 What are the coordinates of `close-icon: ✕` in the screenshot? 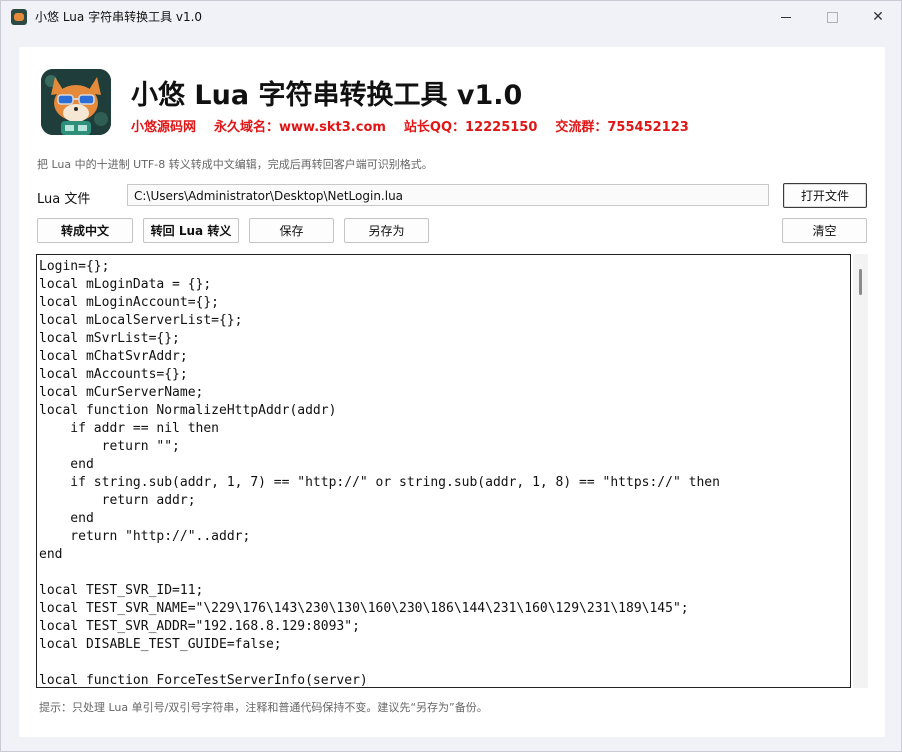 It's located at (878, 17).